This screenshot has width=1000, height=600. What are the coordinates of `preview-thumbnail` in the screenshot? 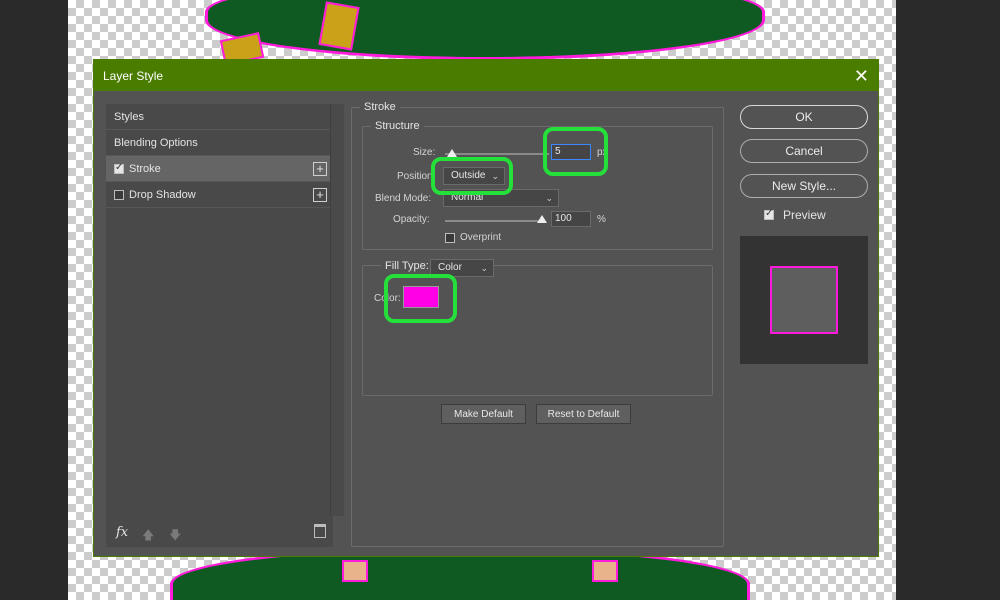 It's located at (804, 300).